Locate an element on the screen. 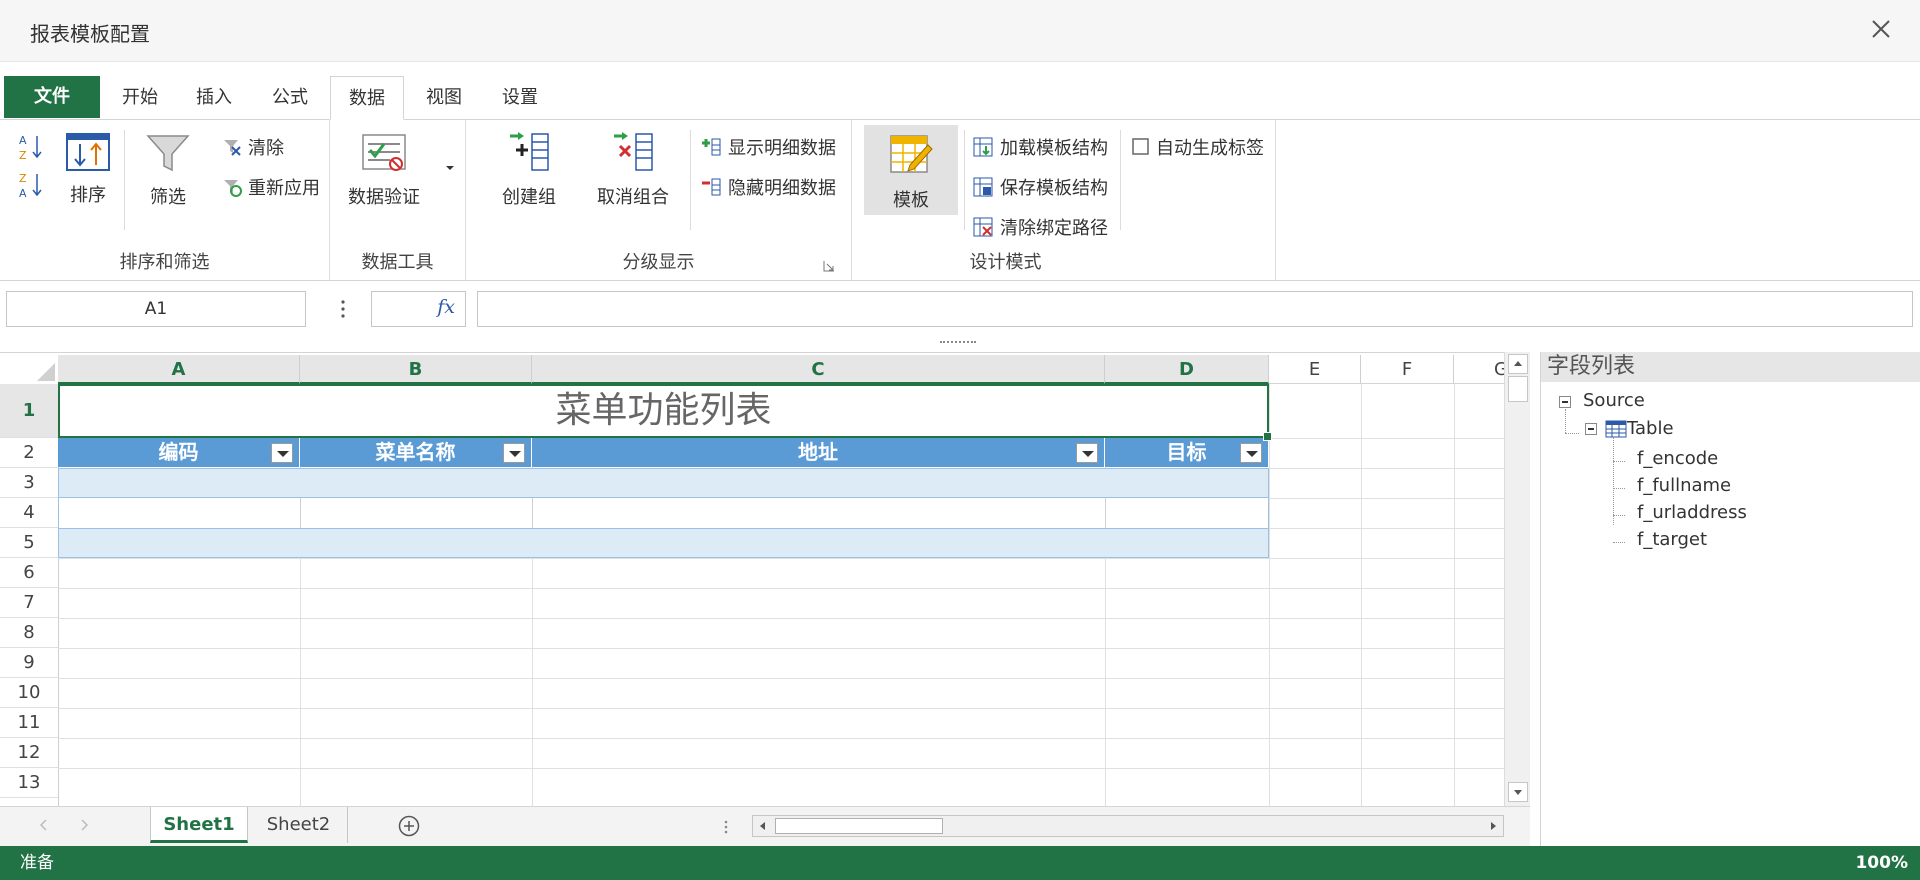 The height and width of the screenshot is (880, 1920). insert-function-box: fx is located at coordinates (418, 309).